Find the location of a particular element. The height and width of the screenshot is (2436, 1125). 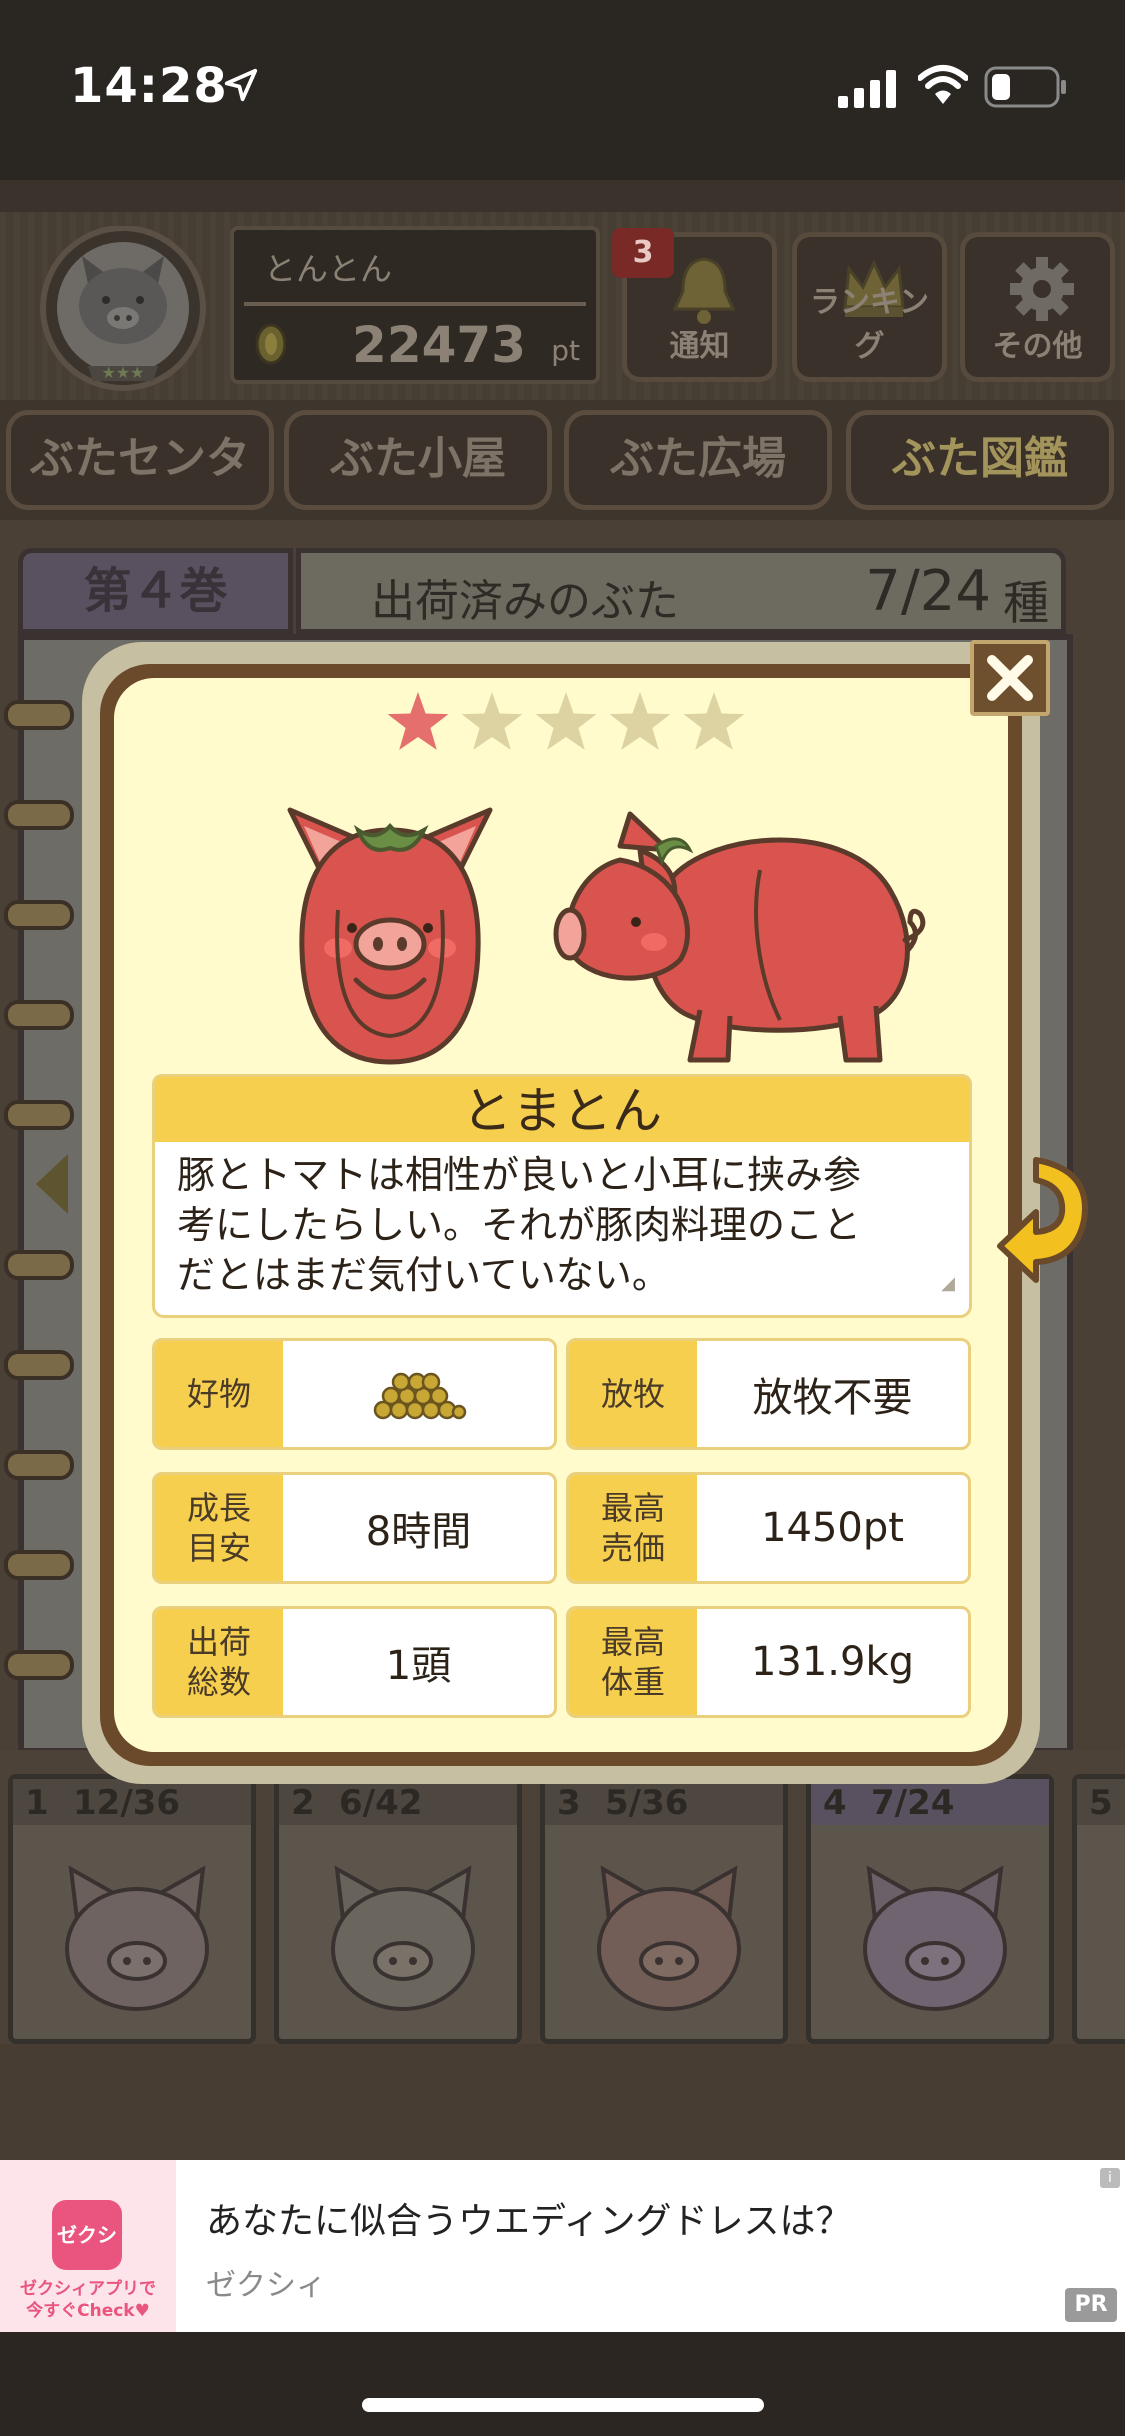

user-points-unit: pt is located at coordinates (565, 350).